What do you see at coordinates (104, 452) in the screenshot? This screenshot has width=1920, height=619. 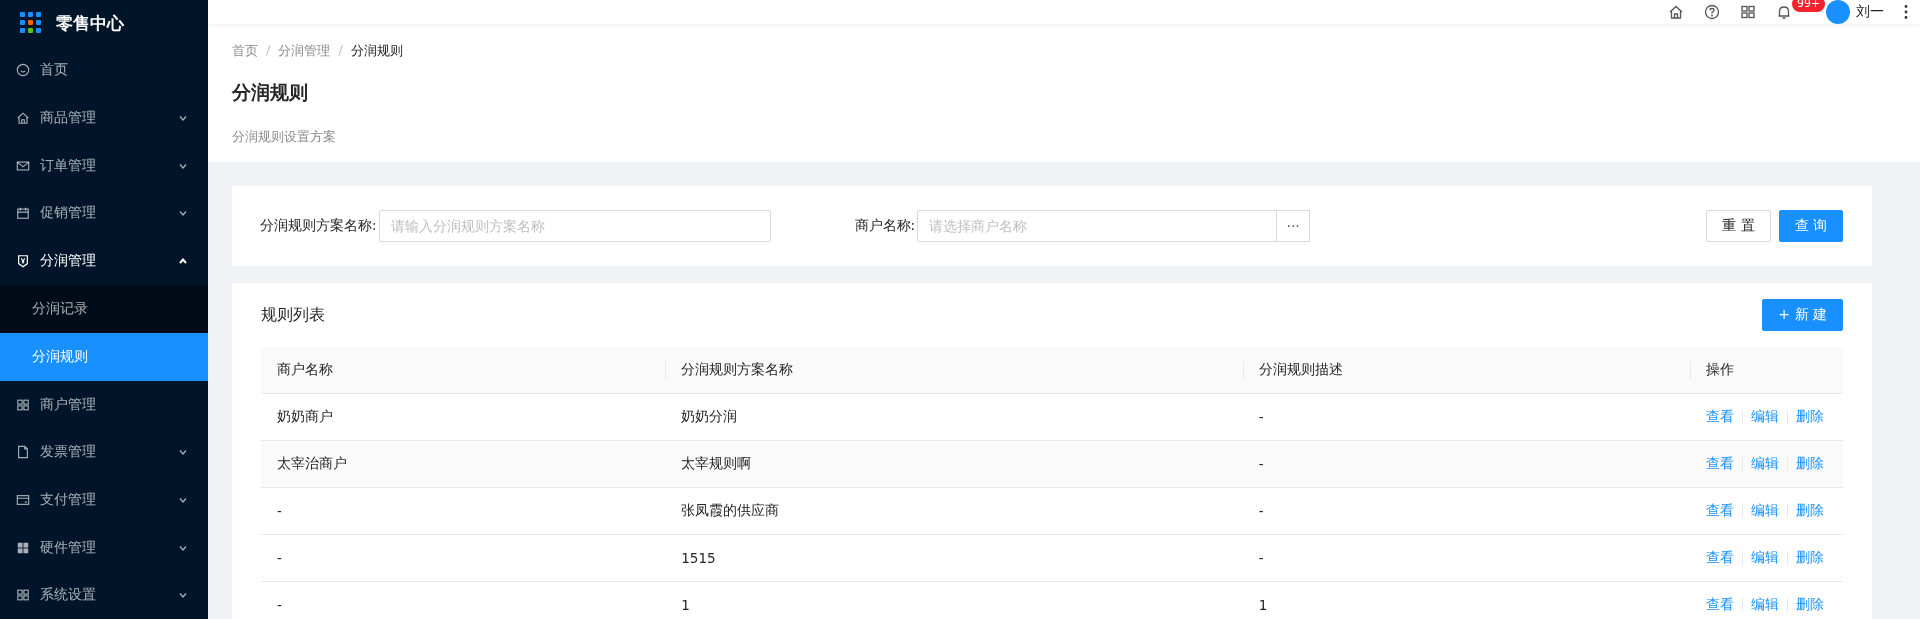 I see `menu-item: 发票管理` at bounding box center [104, 452].